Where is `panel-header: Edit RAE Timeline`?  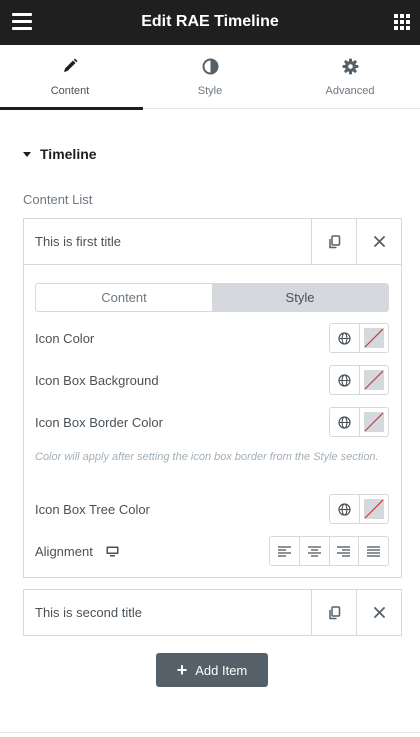
panel-header: Edit RAE Timeline is located at coordinates (210, 22).